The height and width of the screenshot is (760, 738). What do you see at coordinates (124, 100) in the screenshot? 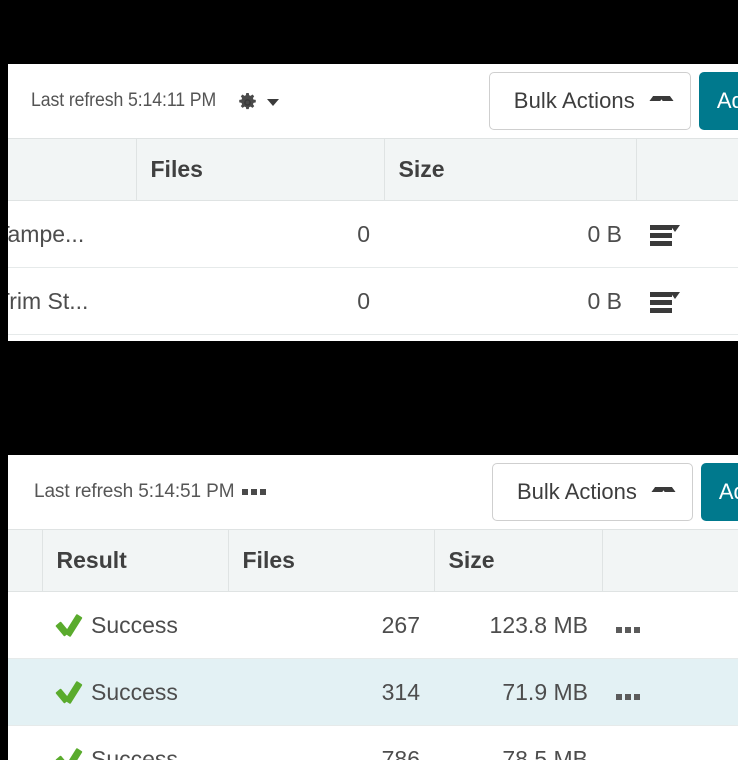
I see `top-last-refresh-label: Last refresh 5:14:11 PM` at bounding box center [124, 100].